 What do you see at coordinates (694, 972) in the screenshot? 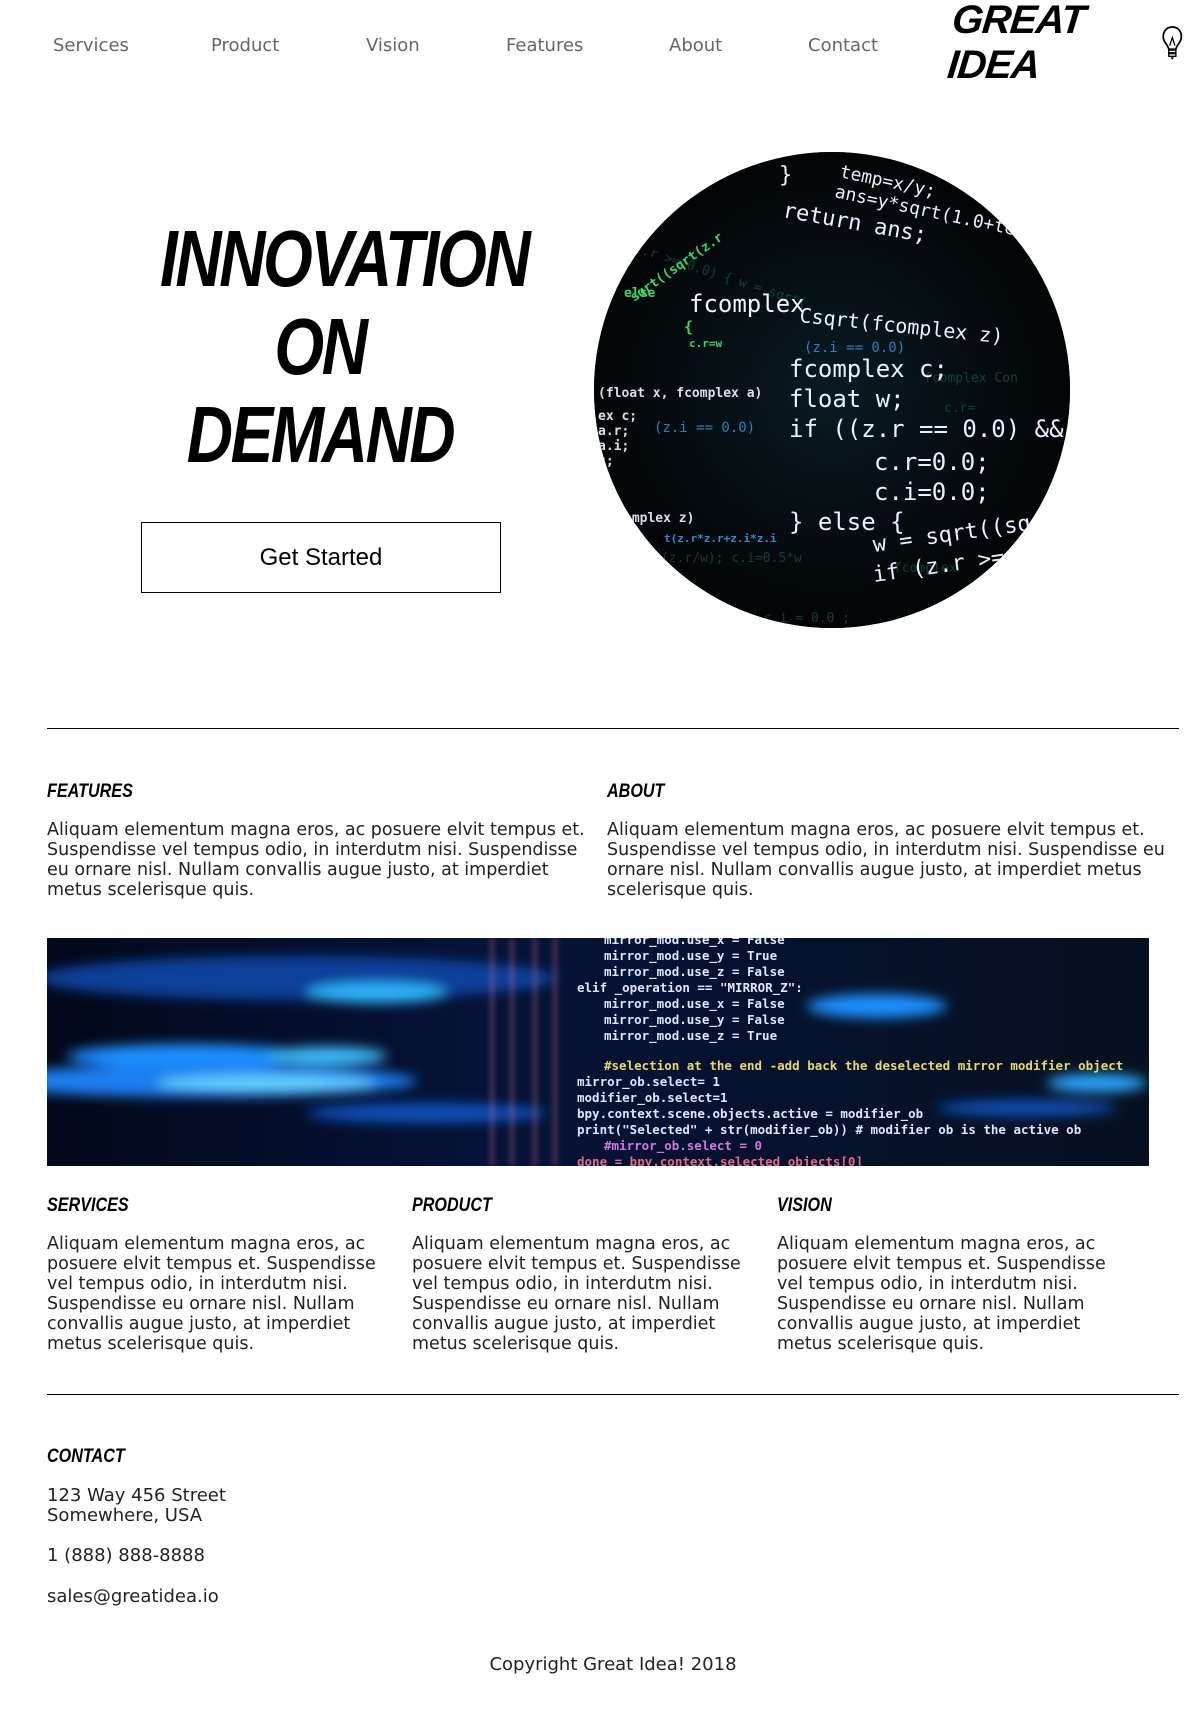
I see `svg-text: mirror_mod.use_z = False` at bounding box center [694, 972].